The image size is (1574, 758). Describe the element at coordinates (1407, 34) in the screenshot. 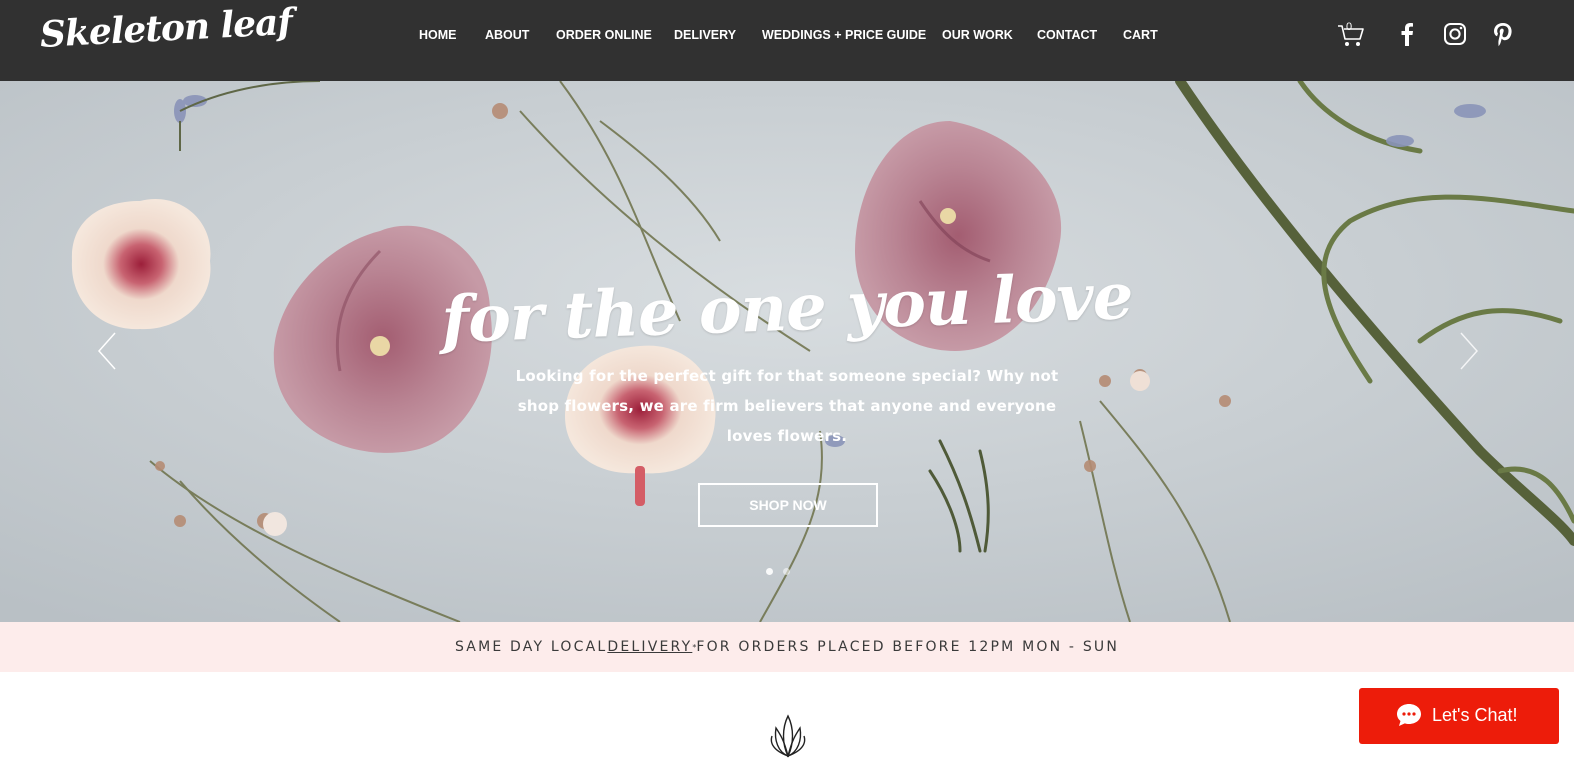

I see `facebook-icon` at that location.